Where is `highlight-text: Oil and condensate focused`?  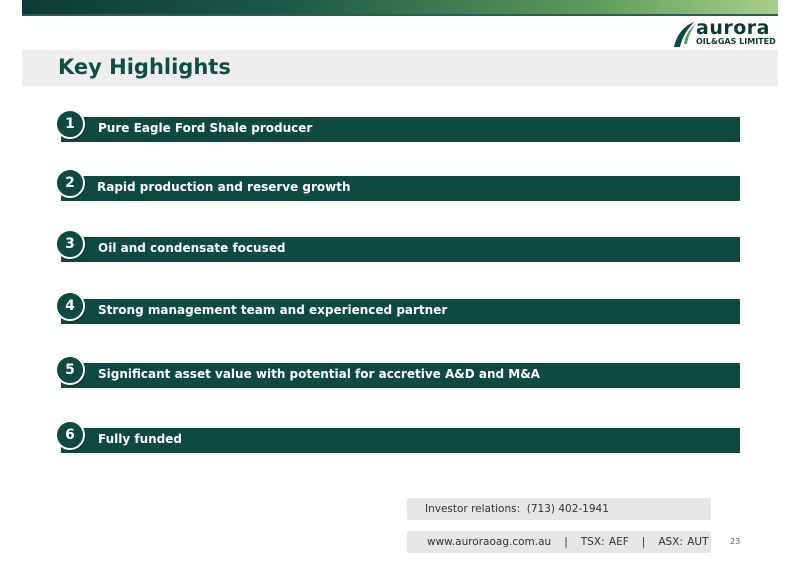 highlight-text: Oil and condensate focused is located at coordinates (192, 248).